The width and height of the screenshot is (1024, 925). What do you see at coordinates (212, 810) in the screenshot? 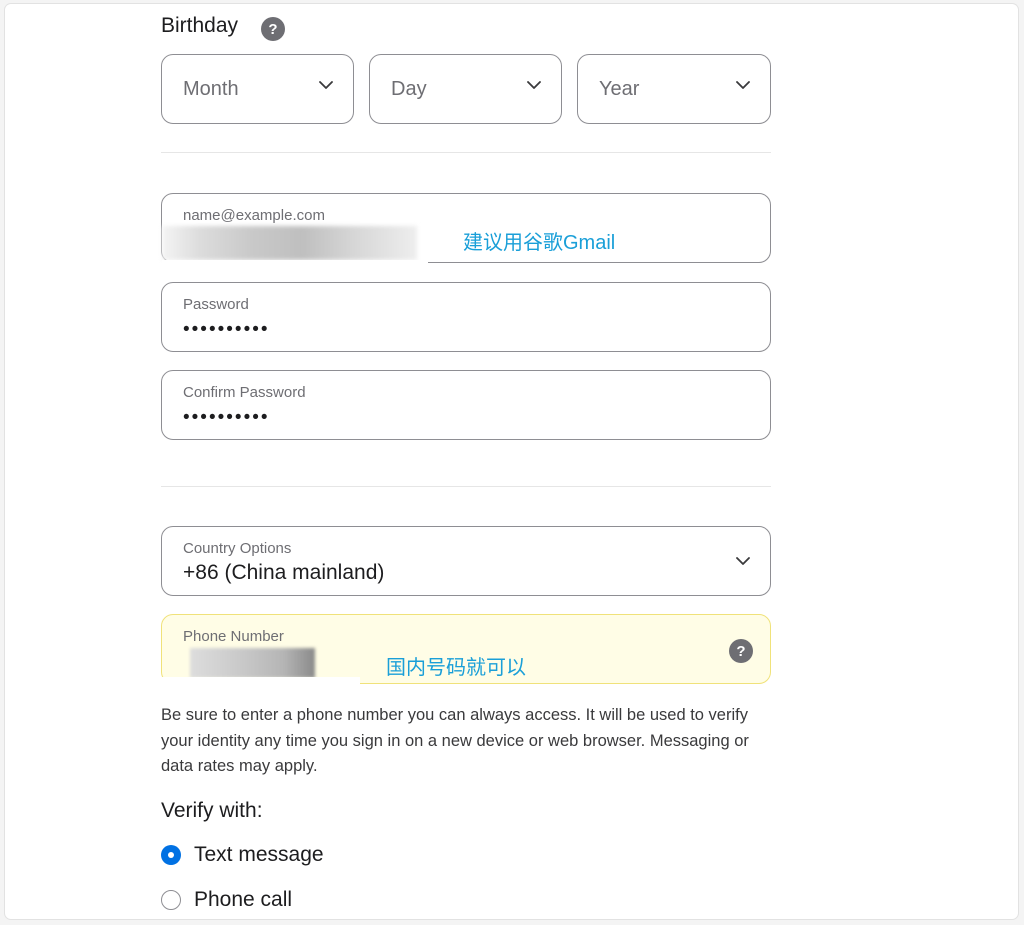
I see `verify-title: Verify with:` at bounding box center [212, 810].